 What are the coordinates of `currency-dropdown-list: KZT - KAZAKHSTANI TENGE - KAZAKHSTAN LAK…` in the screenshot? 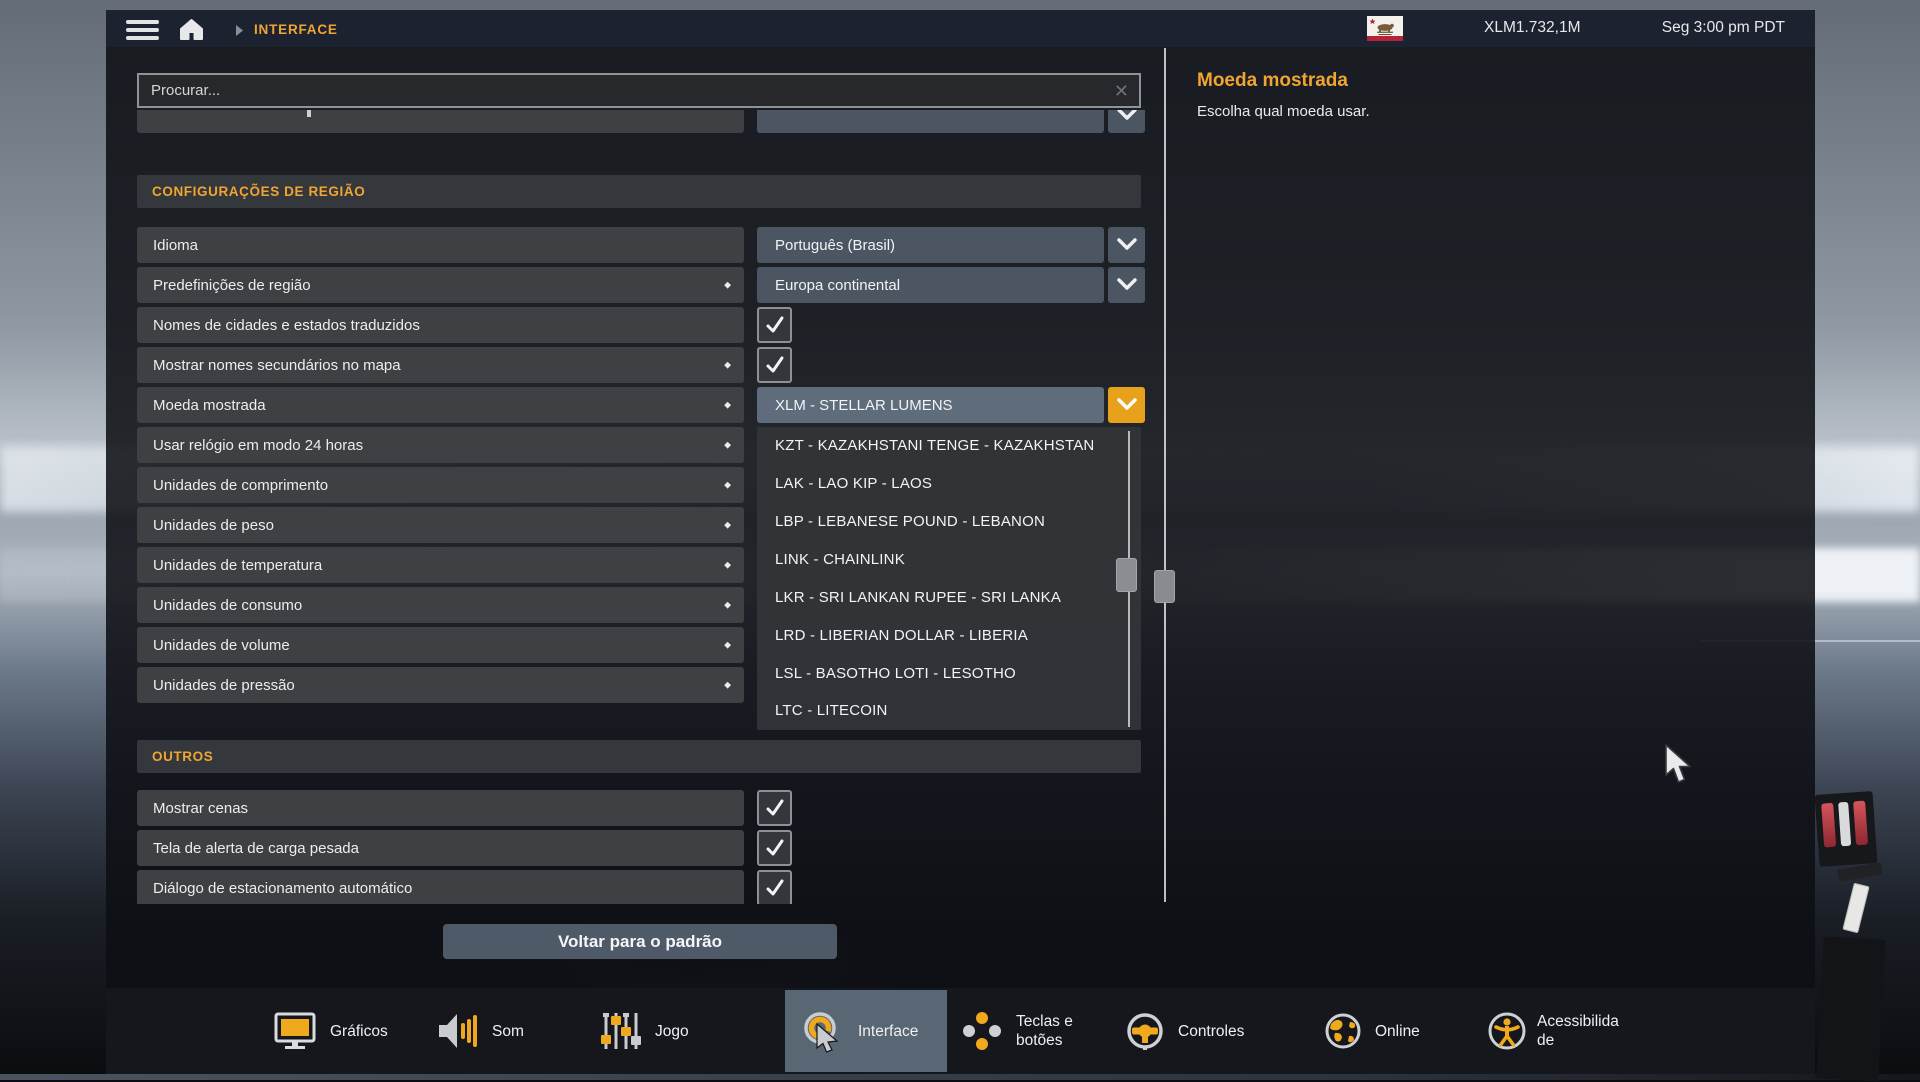 It's located at (949, 578).